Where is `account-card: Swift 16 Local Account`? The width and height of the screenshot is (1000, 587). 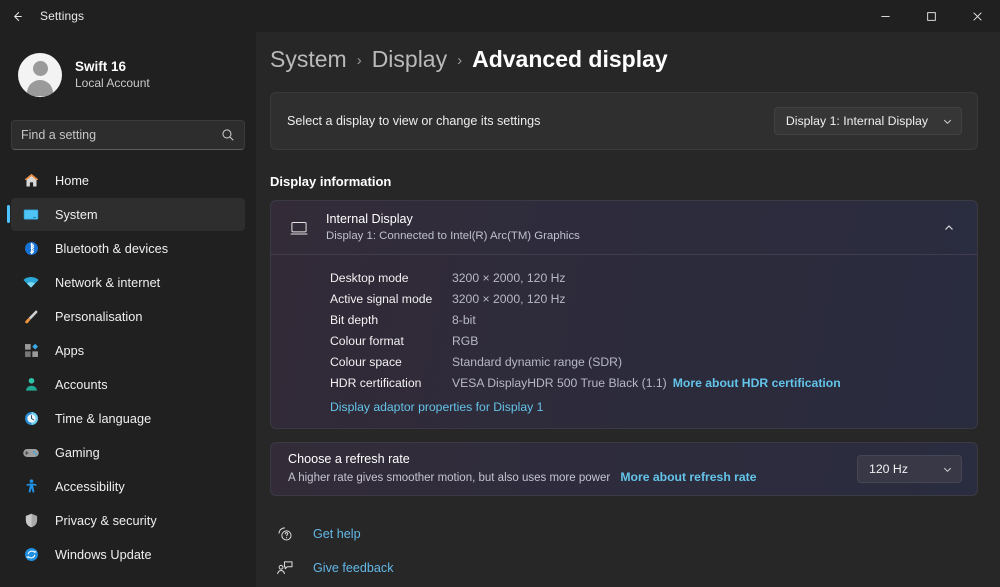
account-card: Swift 16 Local Account is located at coordinates (128, 69).